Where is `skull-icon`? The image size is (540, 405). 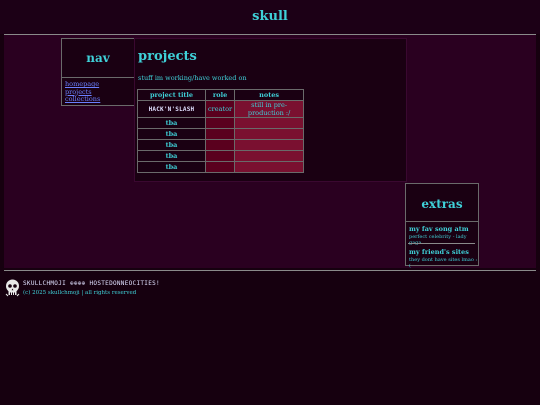 skull-icon is located at coordinates (12, 288).